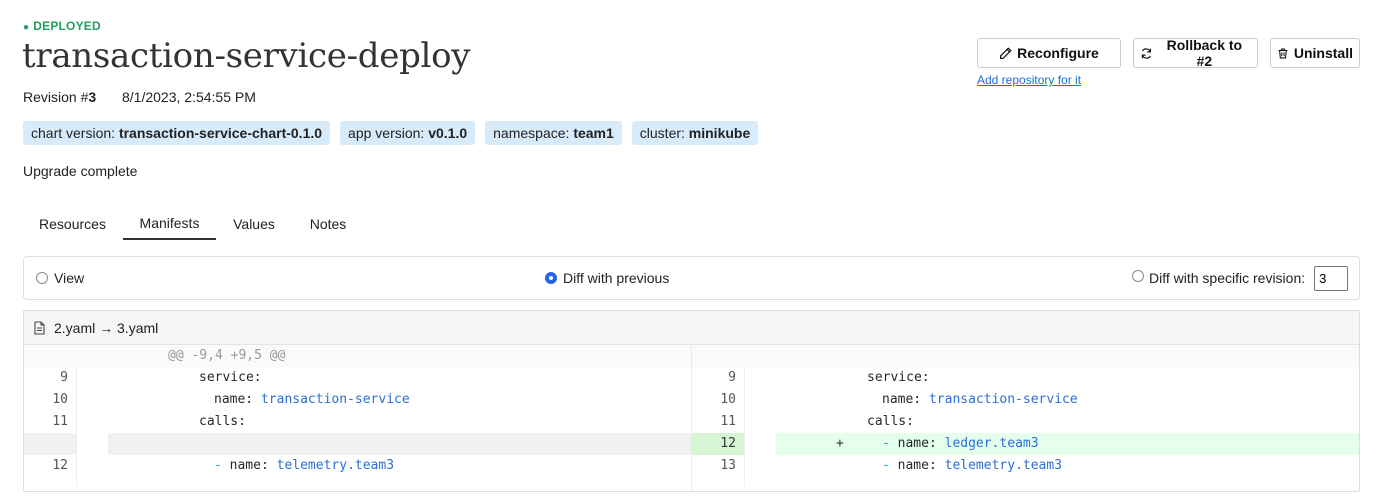 Image resolution: width=1396 pixels, height=500 pixels. What do you see at coordinates (691, 328) in the screenshot?
I see `diff-file-header: 2.yaml → 3.yaml` at bounding box center [691, 328].